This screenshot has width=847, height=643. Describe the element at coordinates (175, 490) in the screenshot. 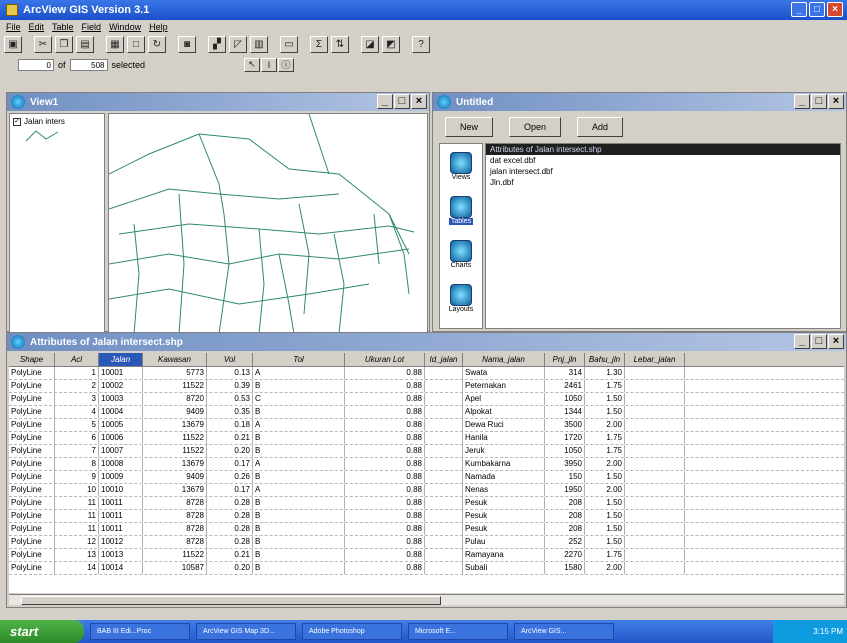

I see `table-cell: 13679` at that location.